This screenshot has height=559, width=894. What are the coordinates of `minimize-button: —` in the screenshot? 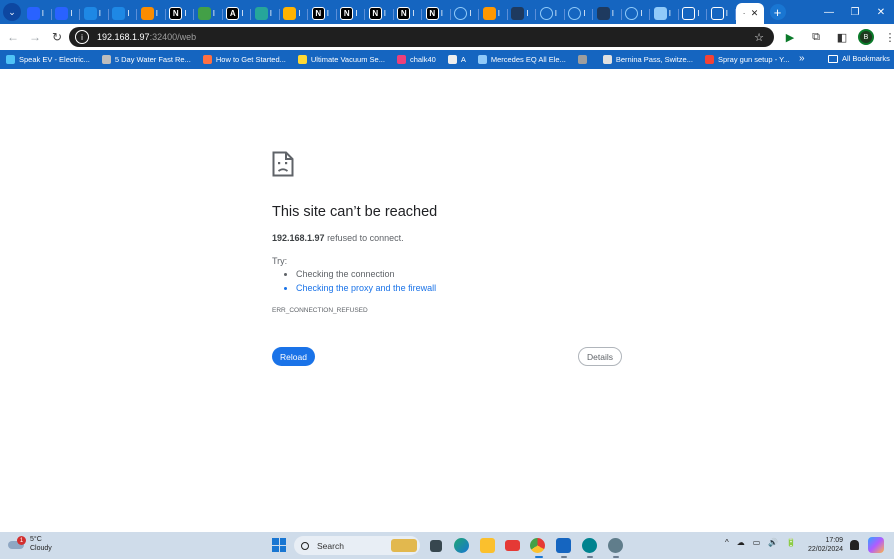 It's located at (829, 12).